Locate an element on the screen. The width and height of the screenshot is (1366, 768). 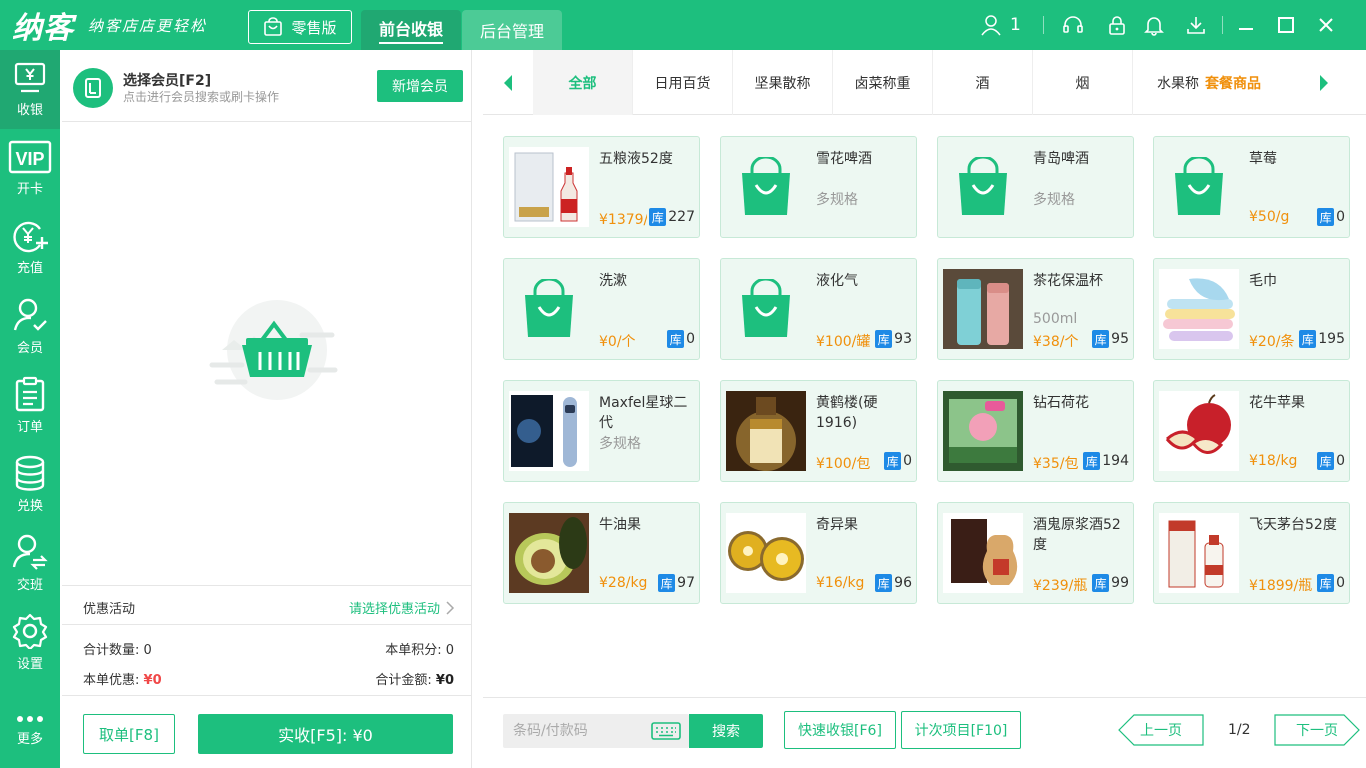
product-card: Maxfel星球二代 多规格 is located at coordinates (601, 431).